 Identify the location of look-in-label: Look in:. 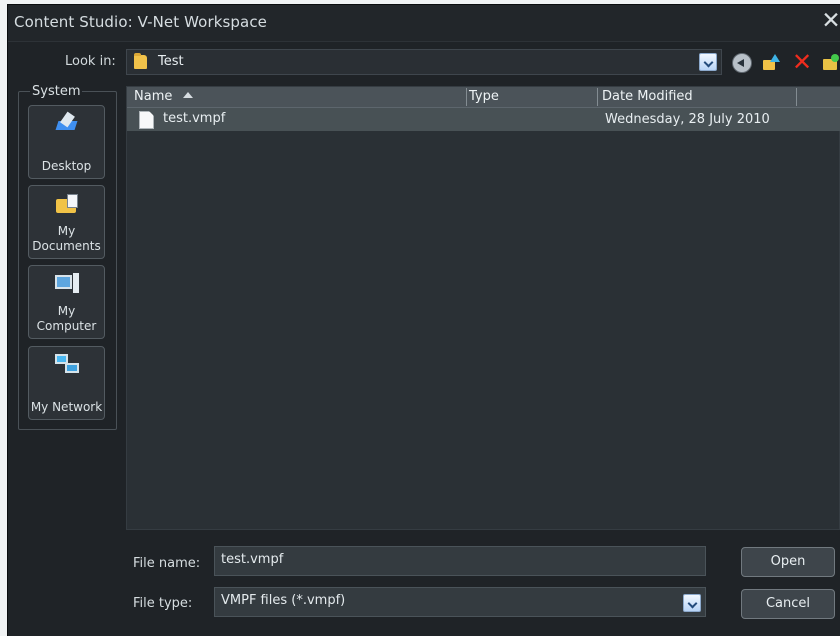
(90, 61).